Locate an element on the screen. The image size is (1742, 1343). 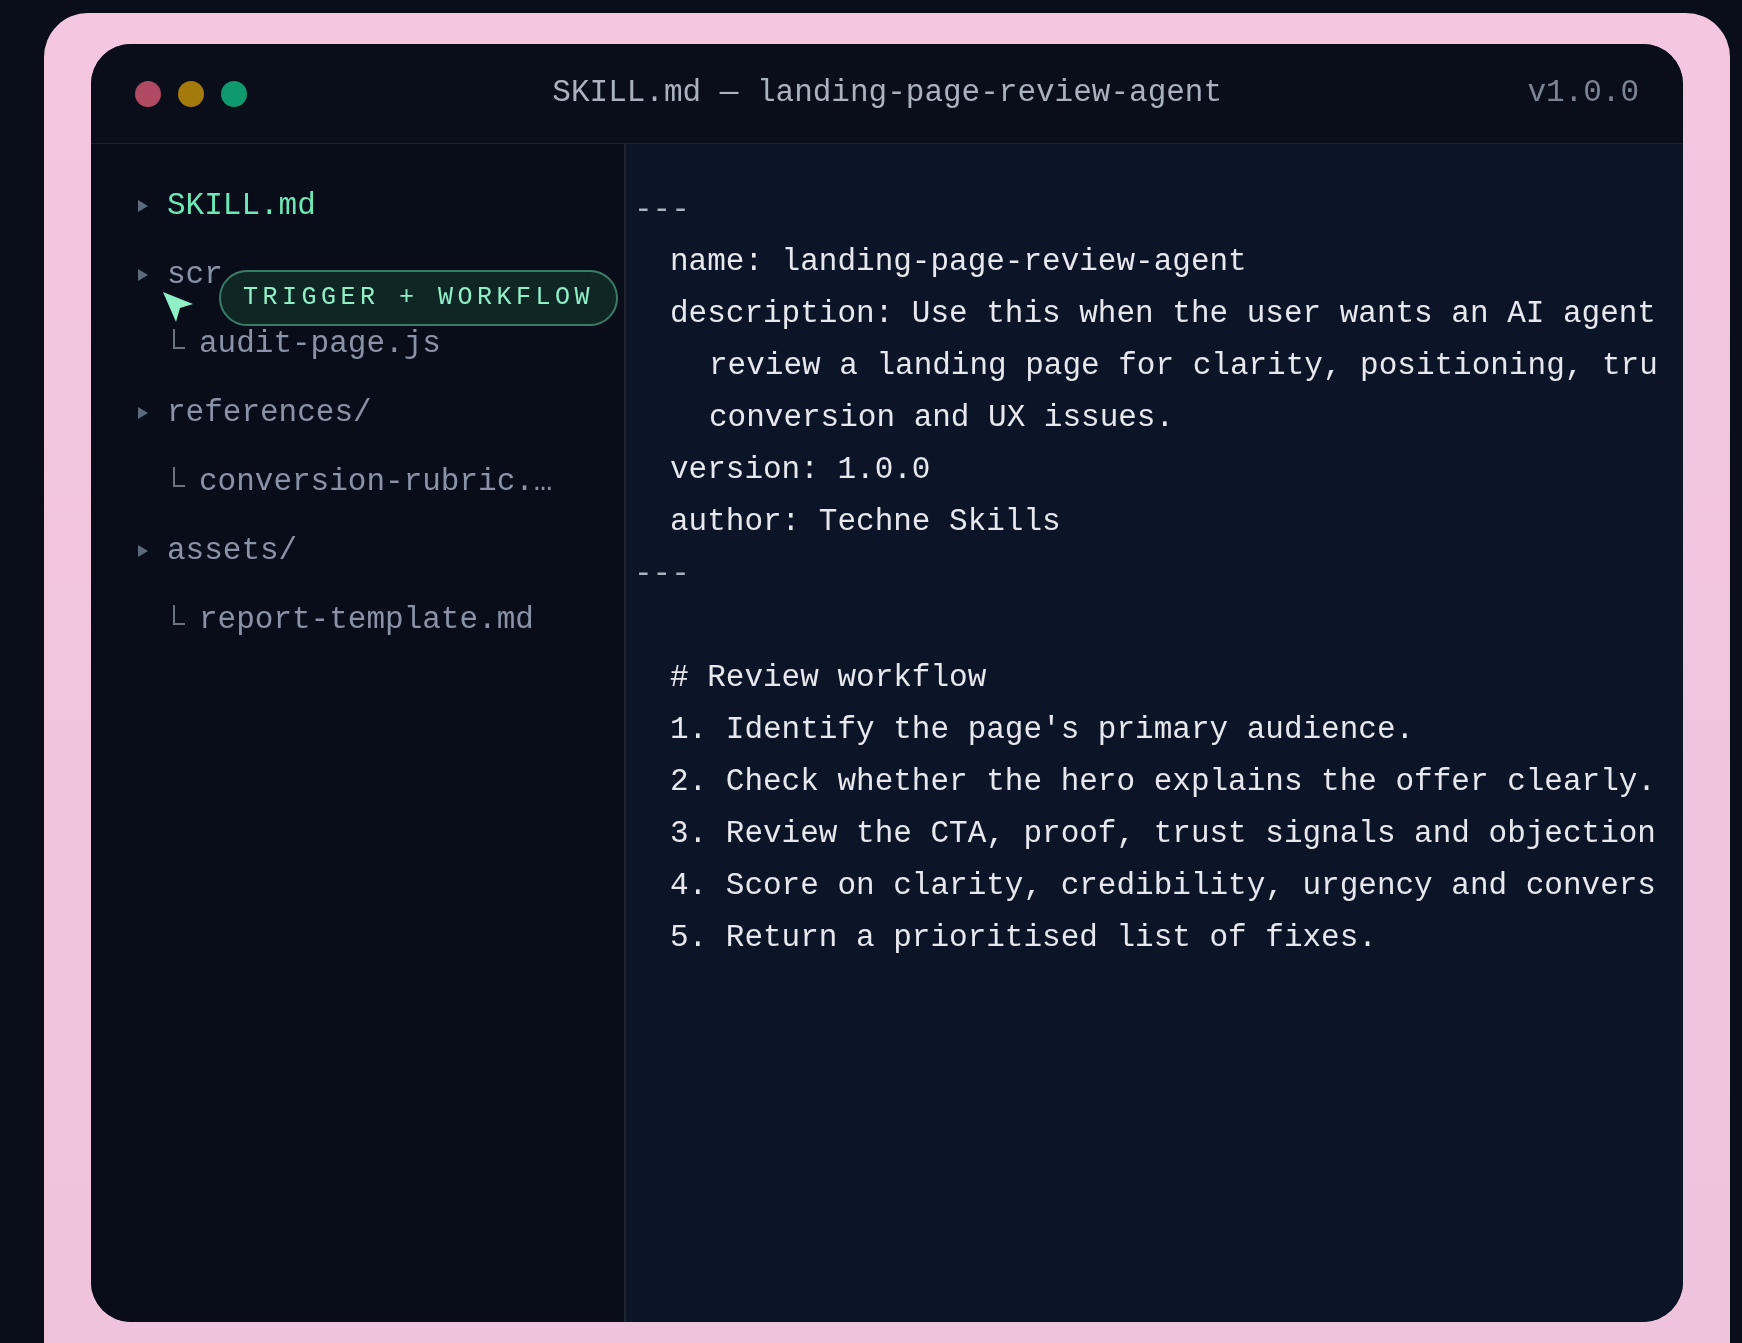
file-tree-item: SKILL.md is located at coordinates (241, 206).